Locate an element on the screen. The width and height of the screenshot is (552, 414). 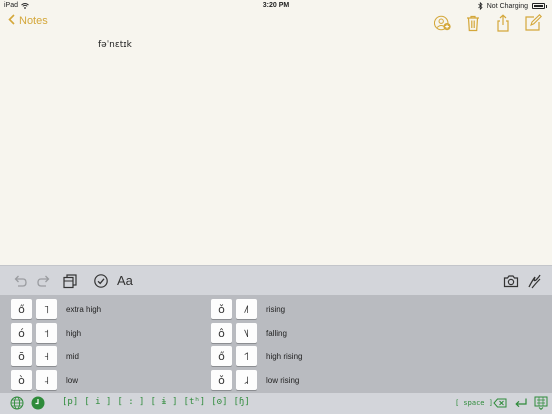
ipa-consonants-button: [p] is located at coordinates (70, 402).